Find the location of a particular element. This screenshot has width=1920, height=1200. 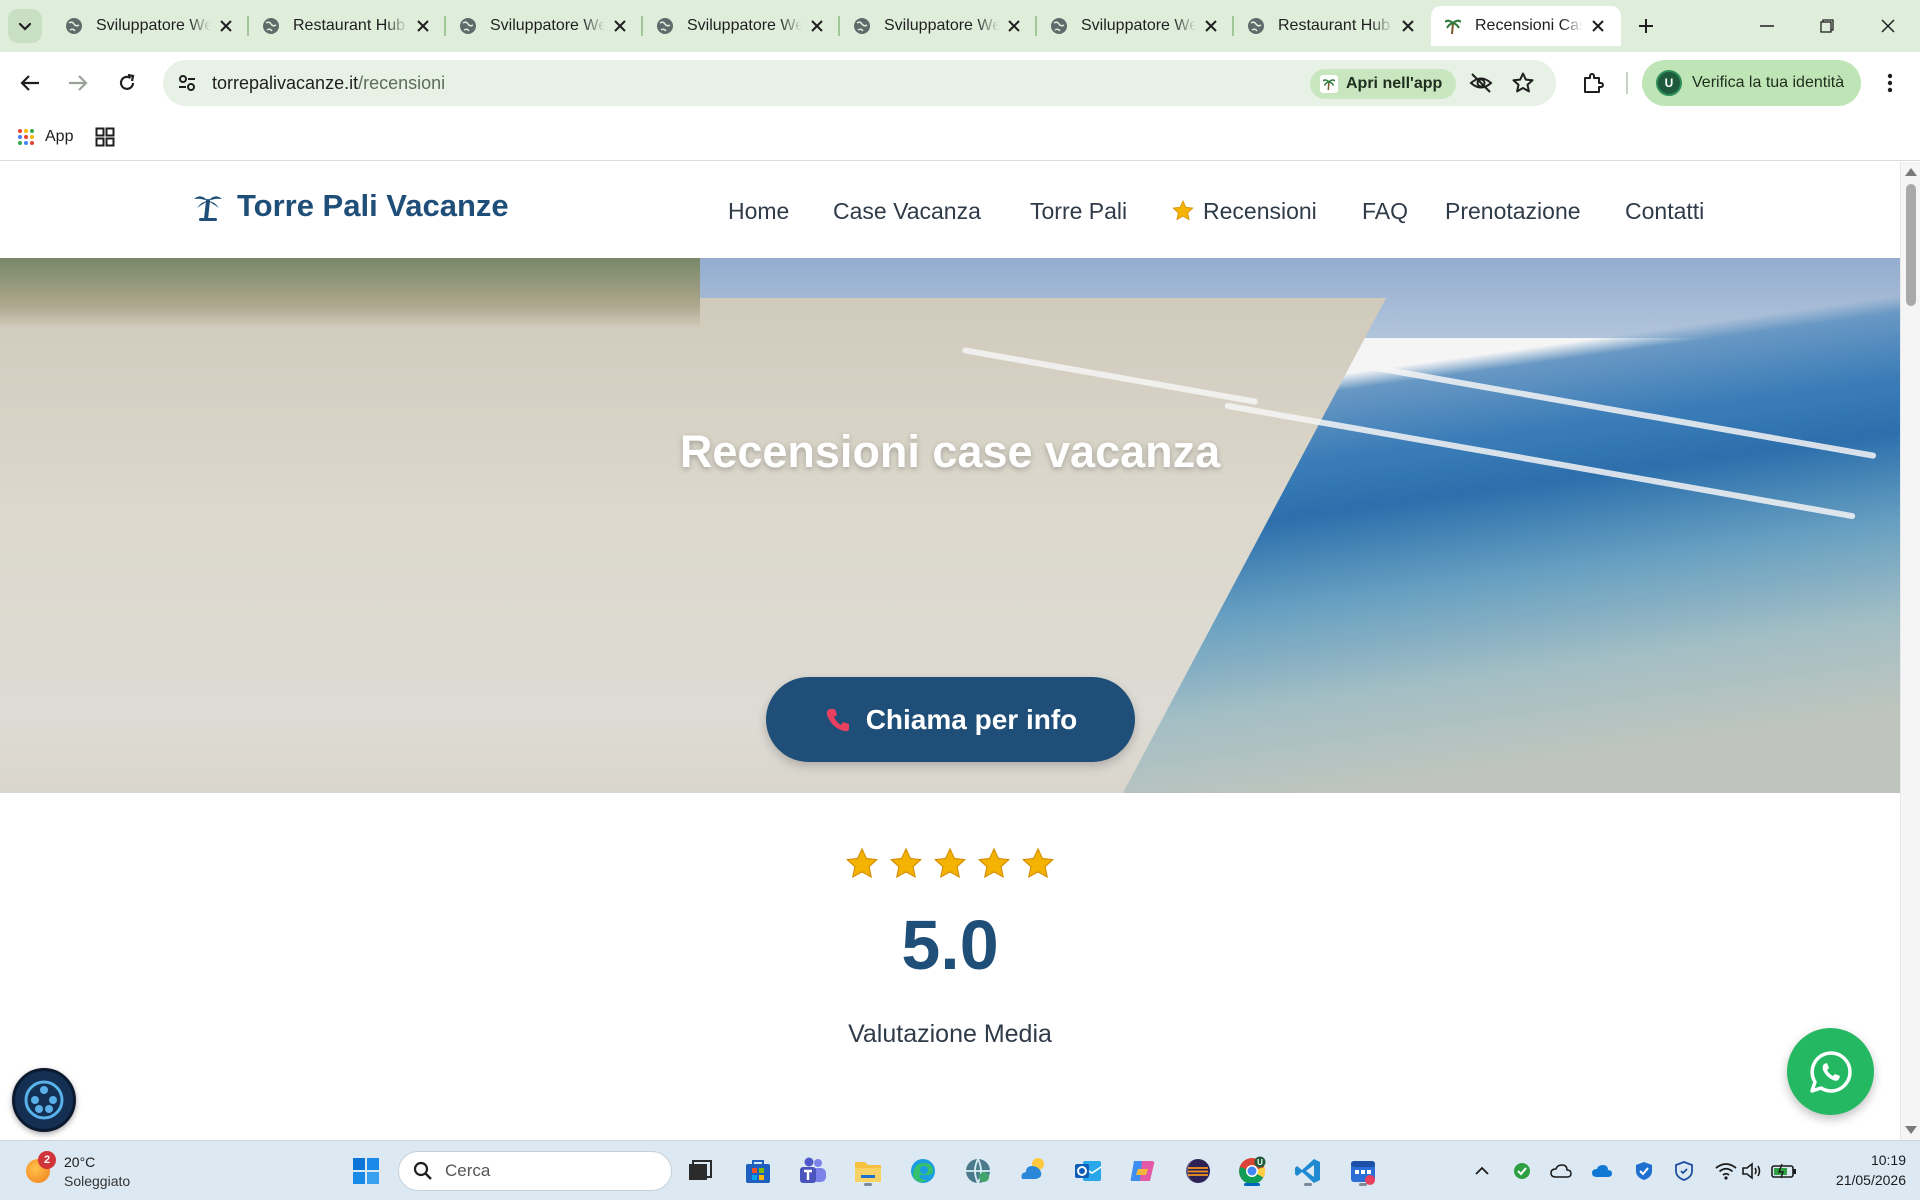

teams-icon is located at coordinates (813, 1170).